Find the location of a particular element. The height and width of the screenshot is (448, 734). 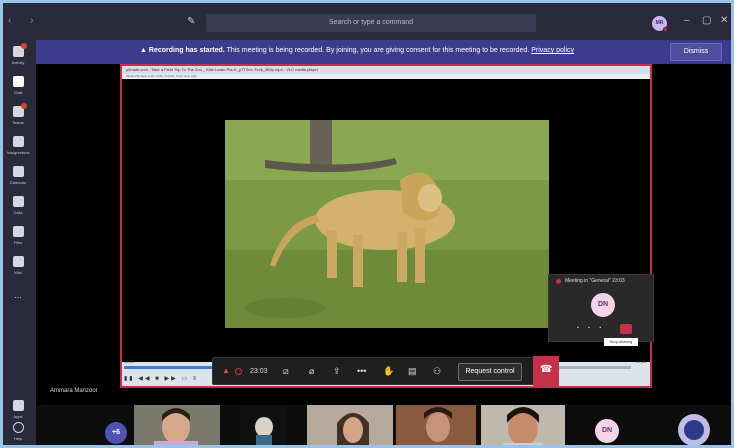

minimize-icon: – is located at coordinates (687, 20).